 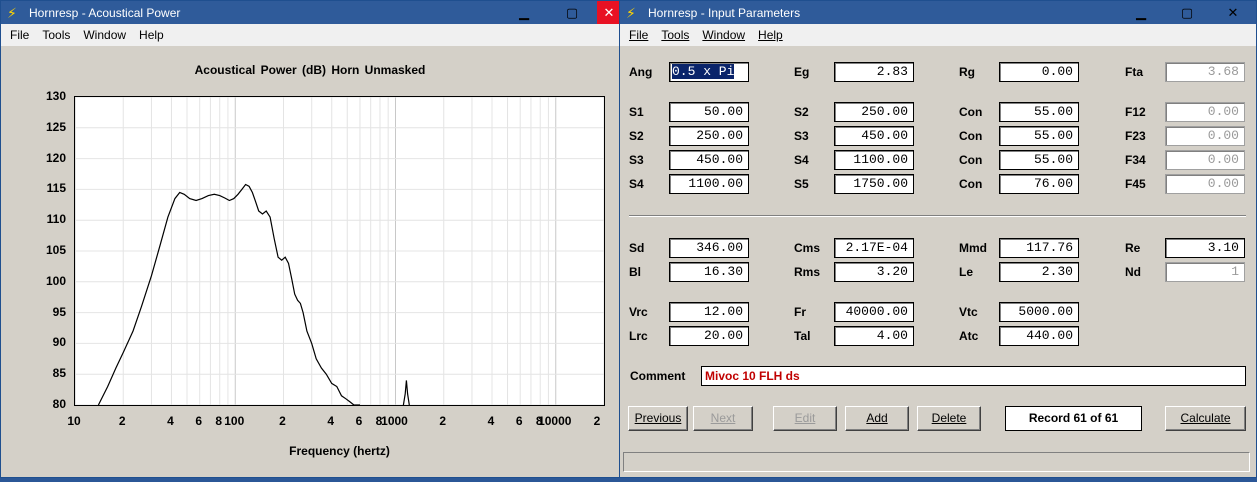 What do you see at coordinates (635, 272) in the screenshot?
I see `param-label-bl: Bl` at bounding box center [635, 272].